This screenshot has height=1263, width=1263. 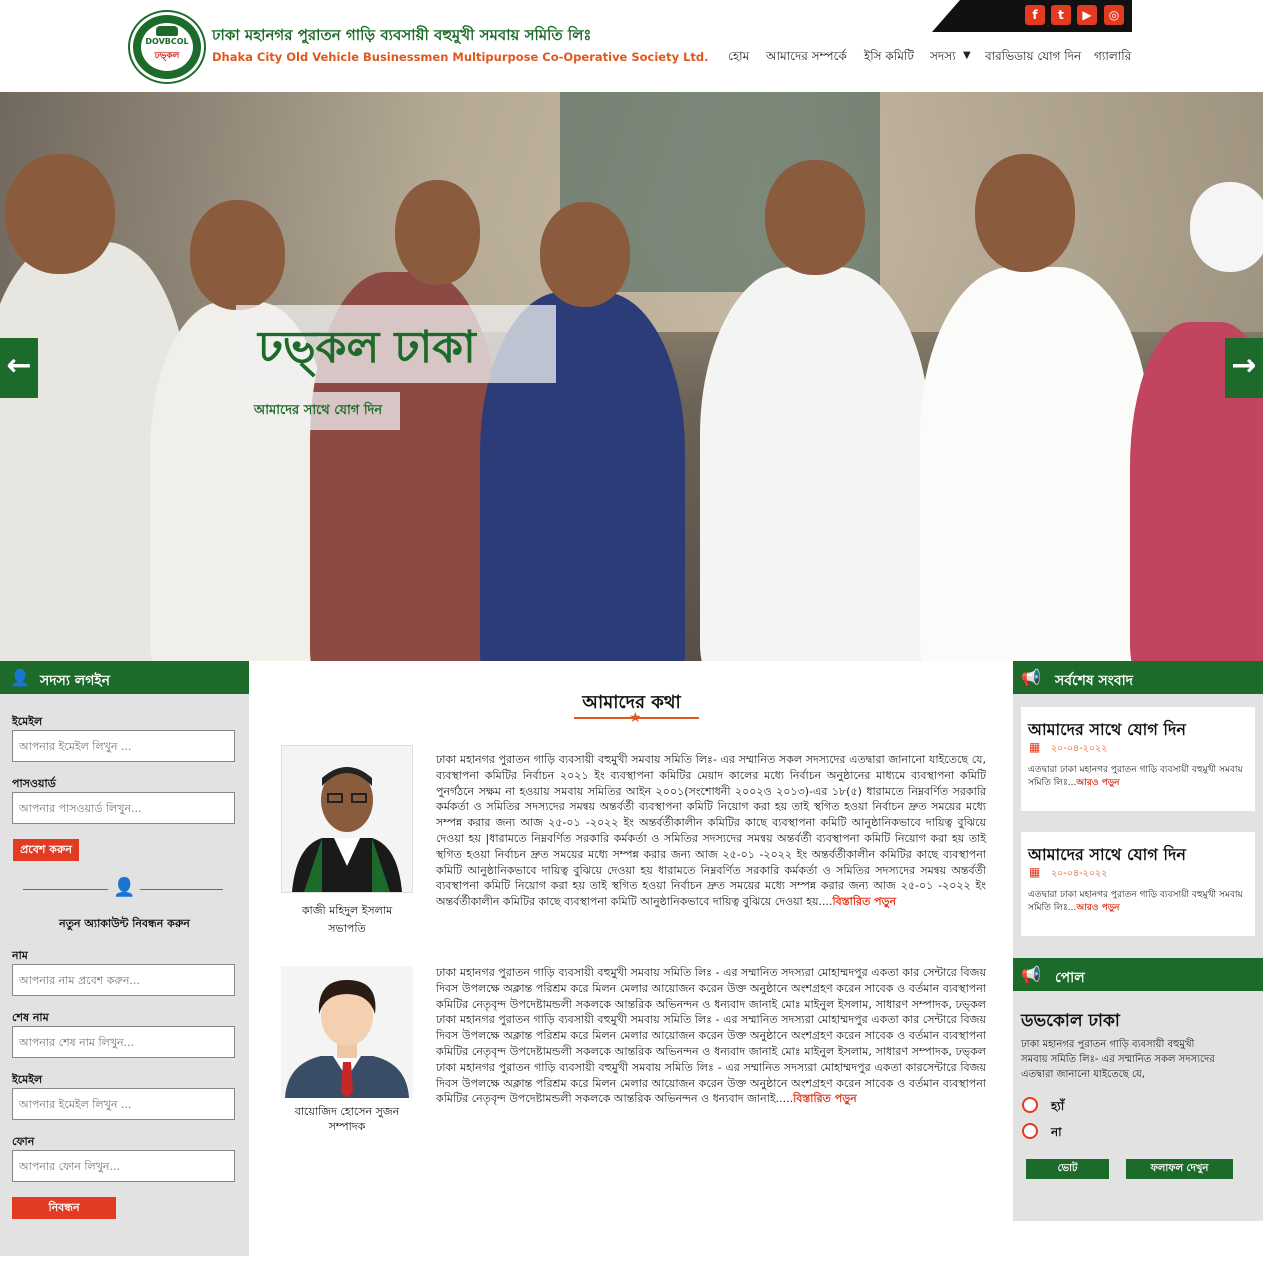 I want to click on hero-person-cap, so click(x=1226, y=227).